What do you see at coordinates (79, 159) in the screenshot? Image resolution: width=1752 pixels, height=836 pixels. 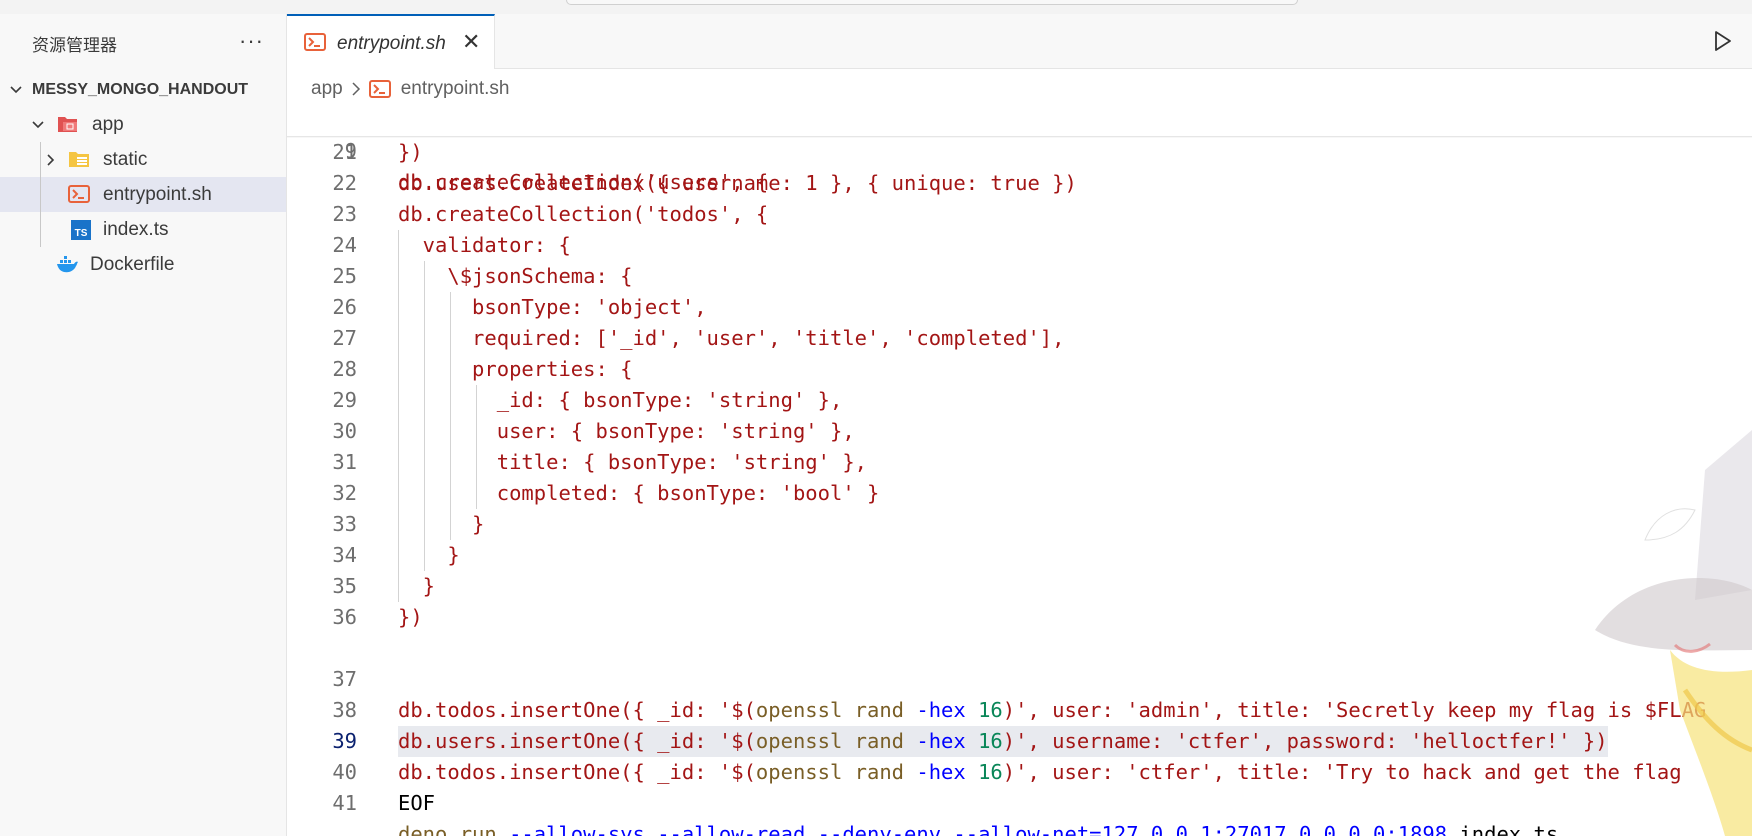 I see `folder-icon` at bounding box center [79, 159].